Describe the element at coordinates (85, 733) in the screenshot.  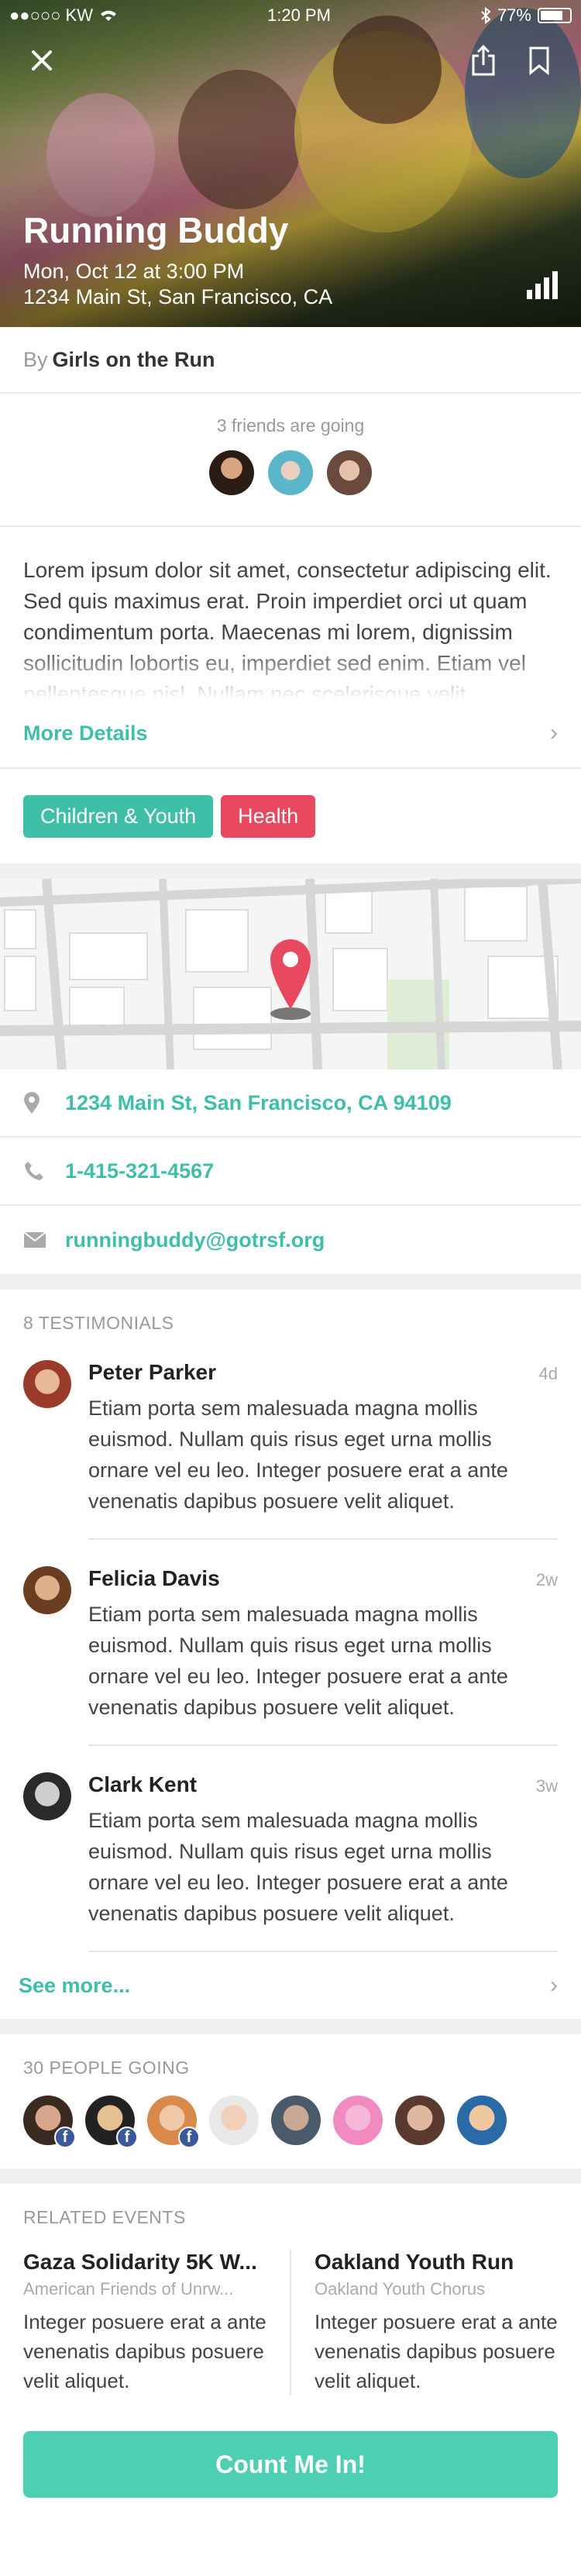
I see `more-details-link: More Details` at that location.